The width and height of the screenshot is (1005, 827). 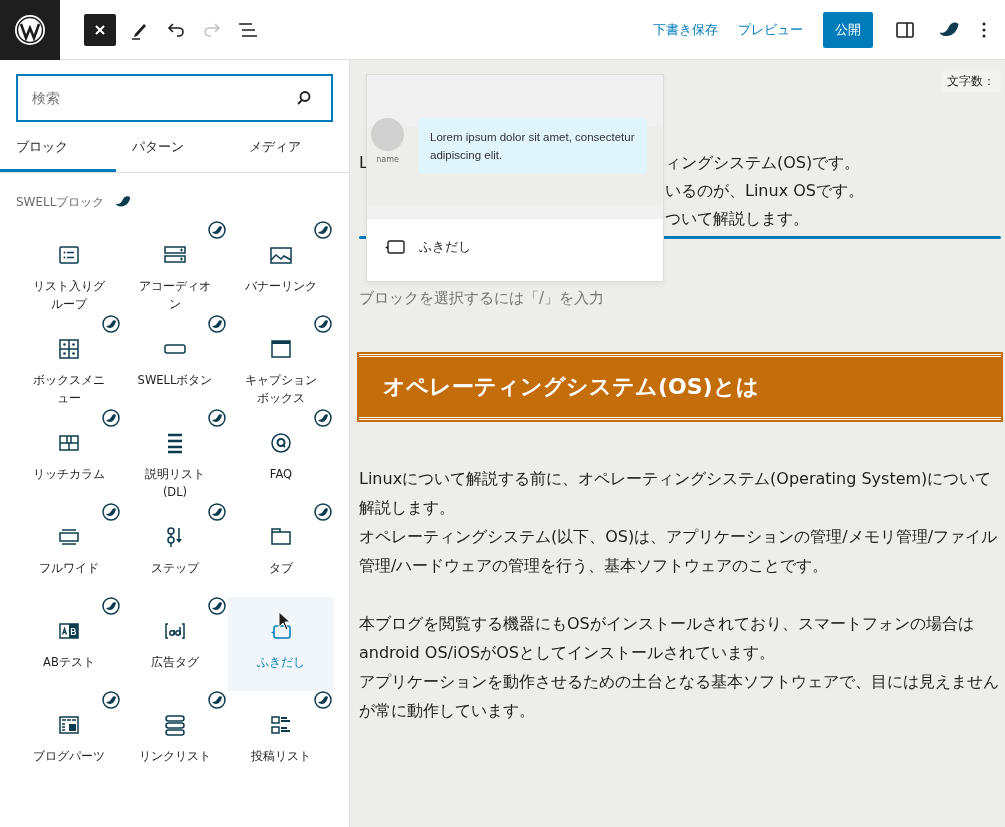 I want to click on inserter-tab: メディア, so click(x=290, y=148).